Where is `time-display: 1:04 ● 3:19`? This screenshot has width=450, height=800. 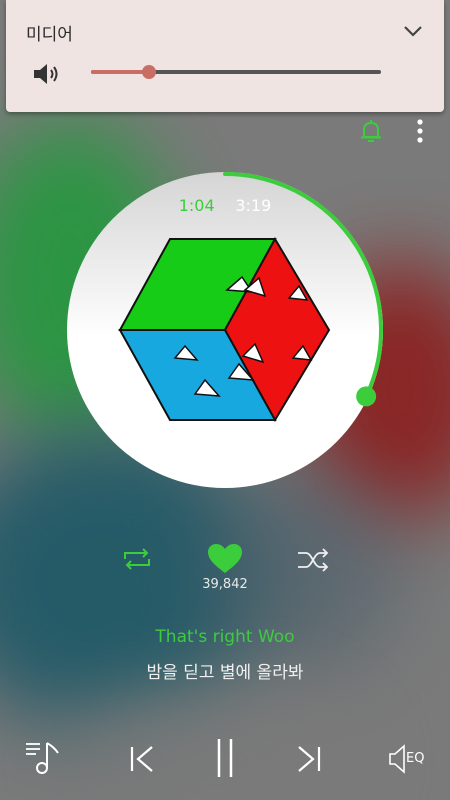
time-display: 1:04 ● 3:19 is located at coordinates (225, 205).